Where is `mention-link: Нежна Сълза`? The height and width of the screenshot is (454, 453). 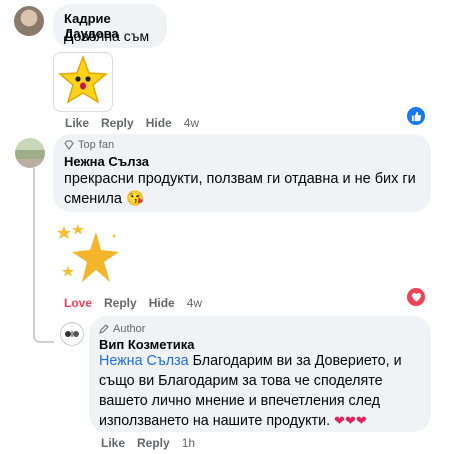 mention-link: Нежна Сълза is located at coordinates (144, 361).